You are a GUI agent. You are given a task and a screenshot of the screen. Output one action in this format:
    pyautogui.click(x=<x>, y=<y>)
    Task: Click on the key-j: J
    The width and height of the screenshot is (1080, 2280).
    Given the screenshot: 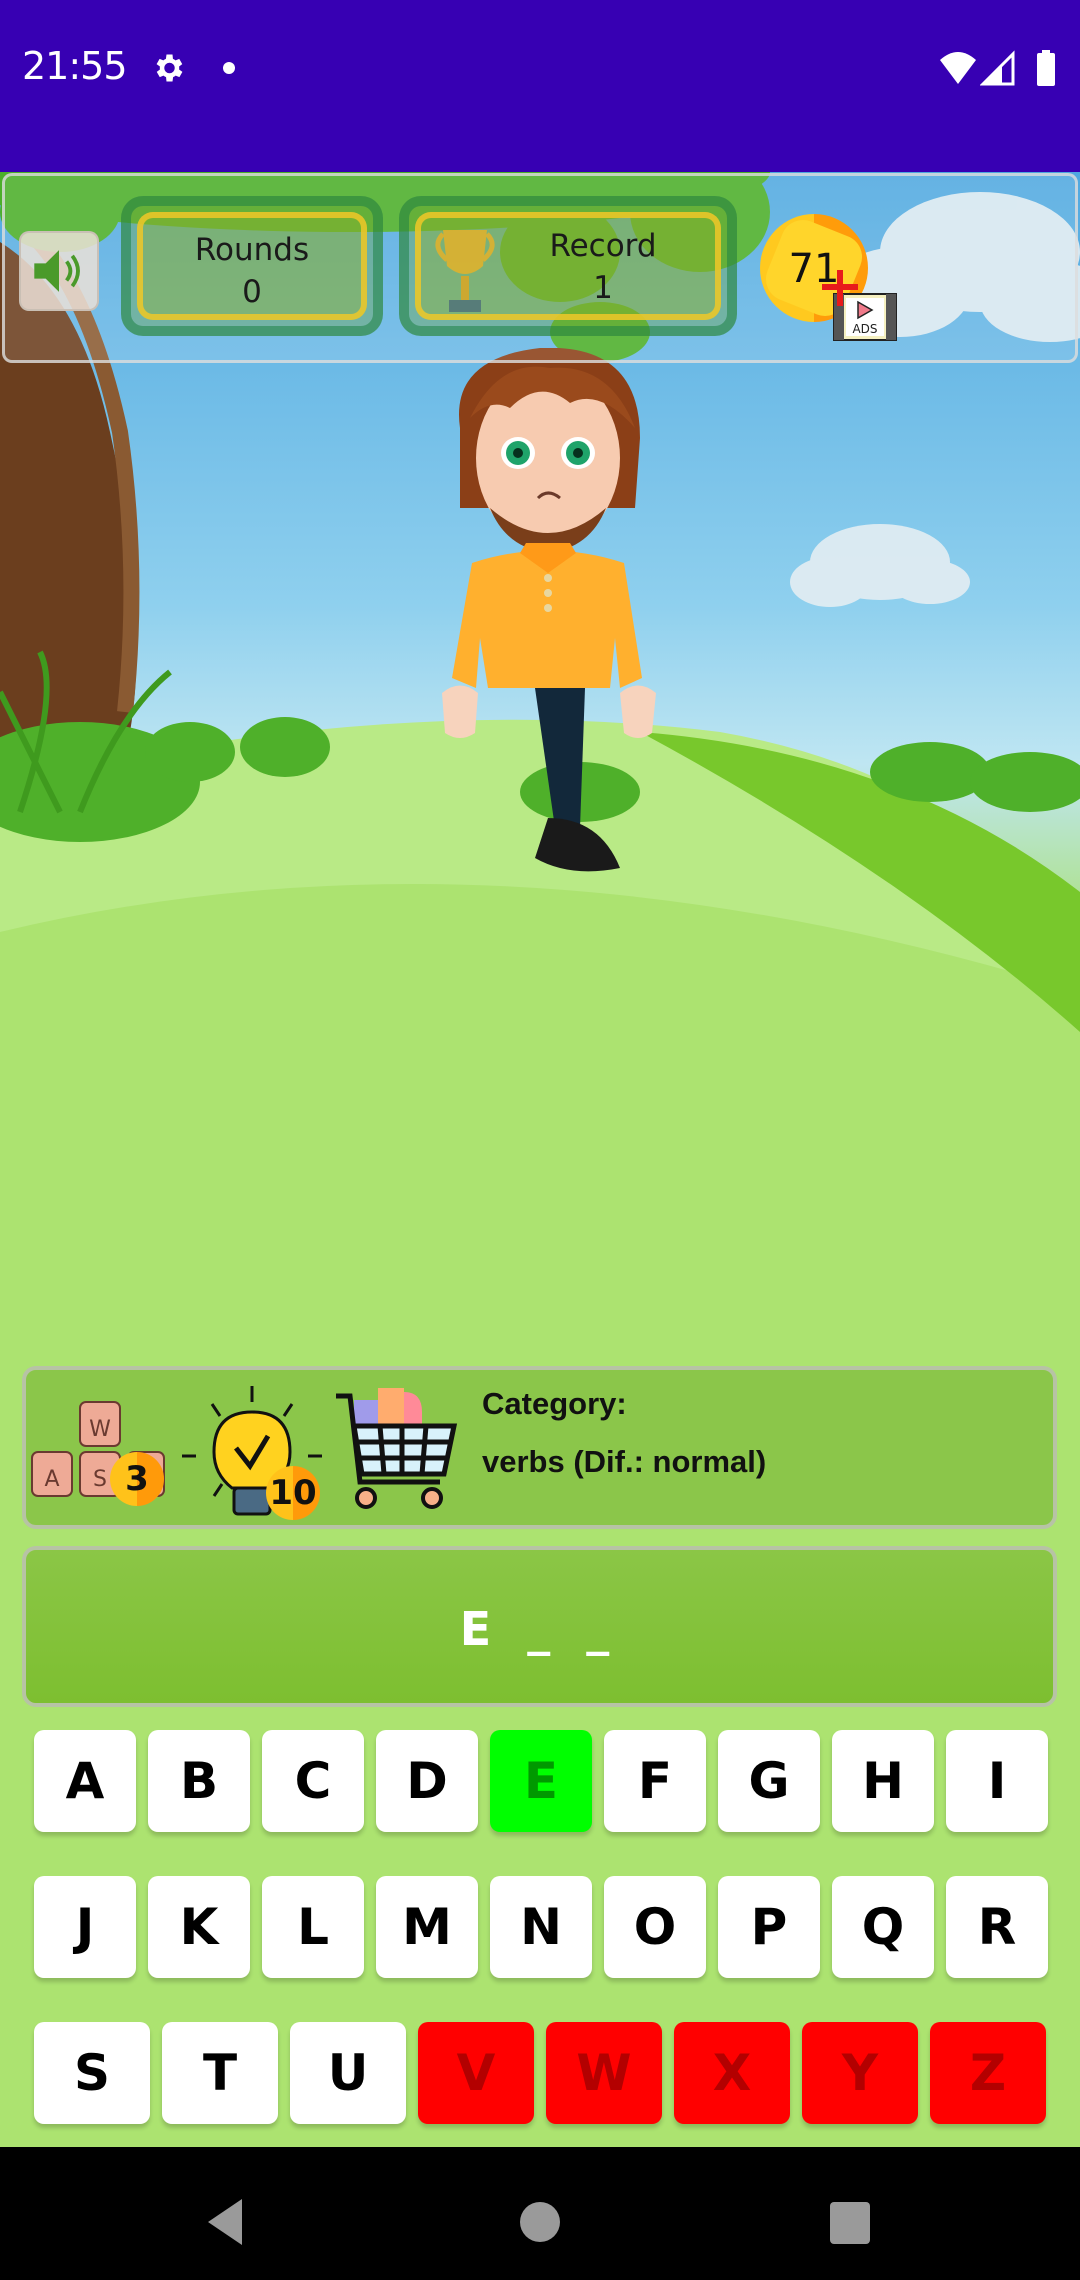 What is the action you would take?
    pyautogui.click(x=85, y=1927)
    